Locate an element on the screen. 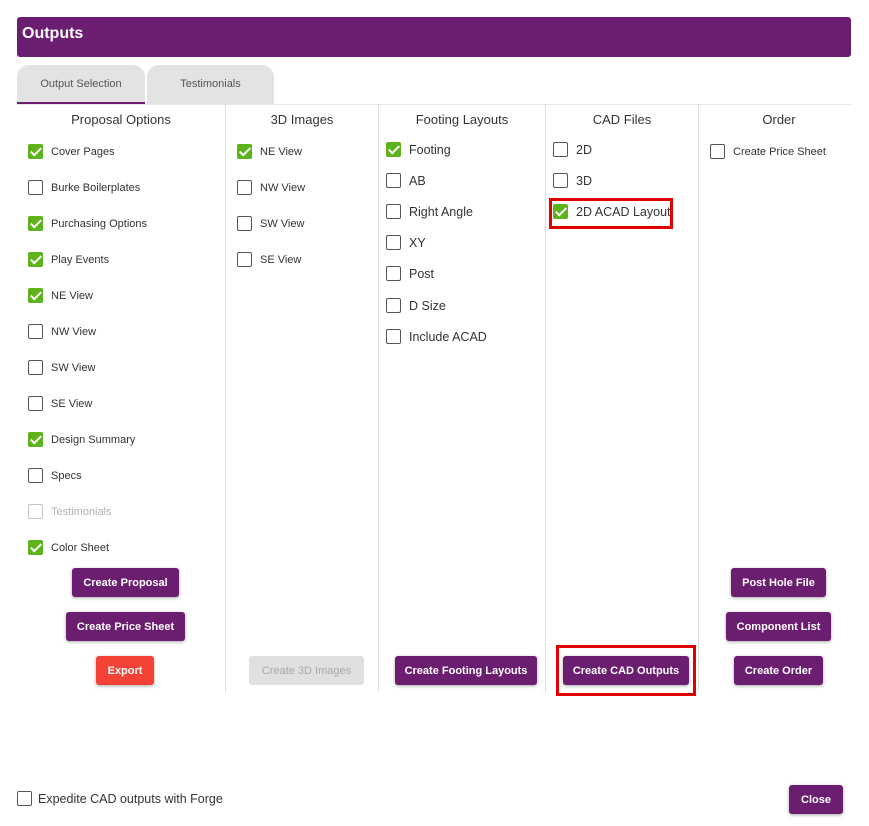 The image size is (869, 826). checkbox-label: SW View is located at coordinates (282, 223).